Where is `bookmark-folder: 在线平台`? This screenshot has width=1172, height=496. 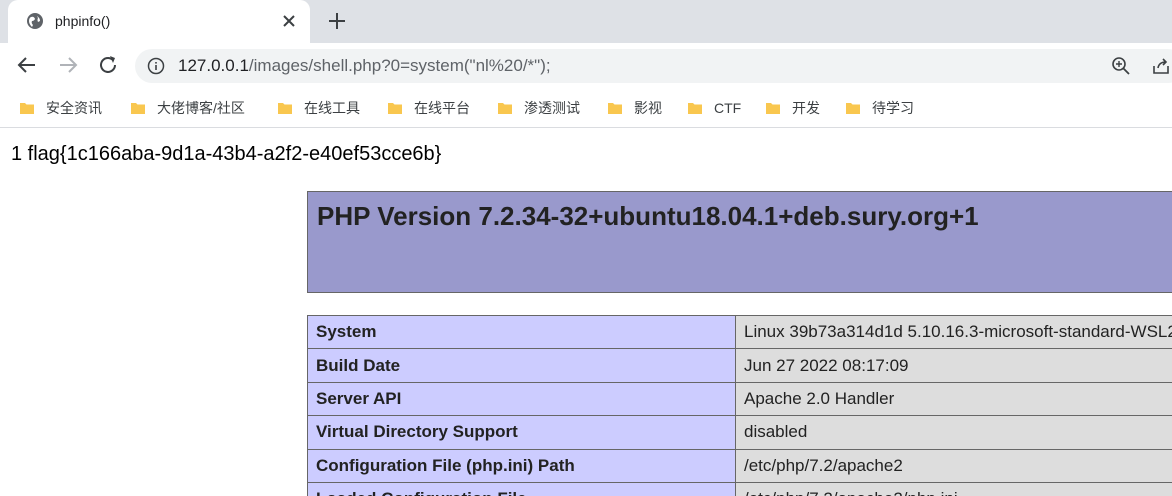
bookmark-folder: 在线平台 is located at coordinates (428, 108).